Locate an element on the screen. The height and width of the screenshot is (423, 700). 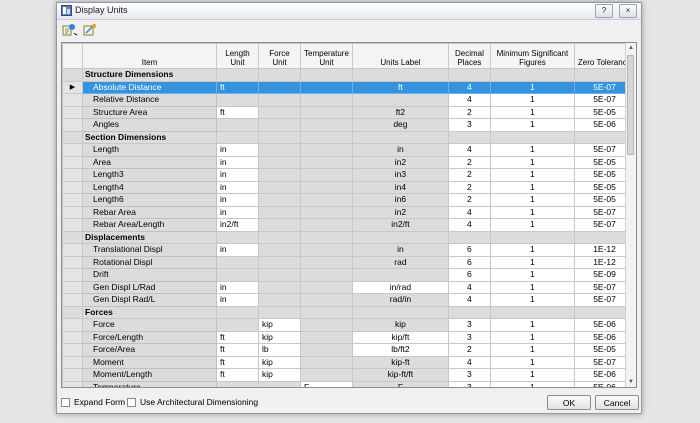
table-row: Translational Displ in in 6 1 1E-12 is located at coordinates (349, 250).